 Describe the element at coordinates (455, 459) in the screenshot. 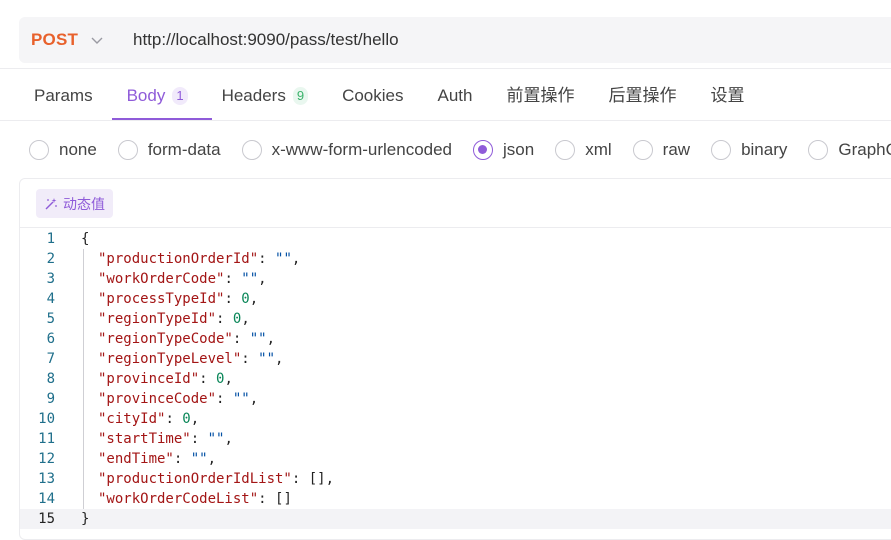

I see `code-line: 12 "endTime": "",` at that location.